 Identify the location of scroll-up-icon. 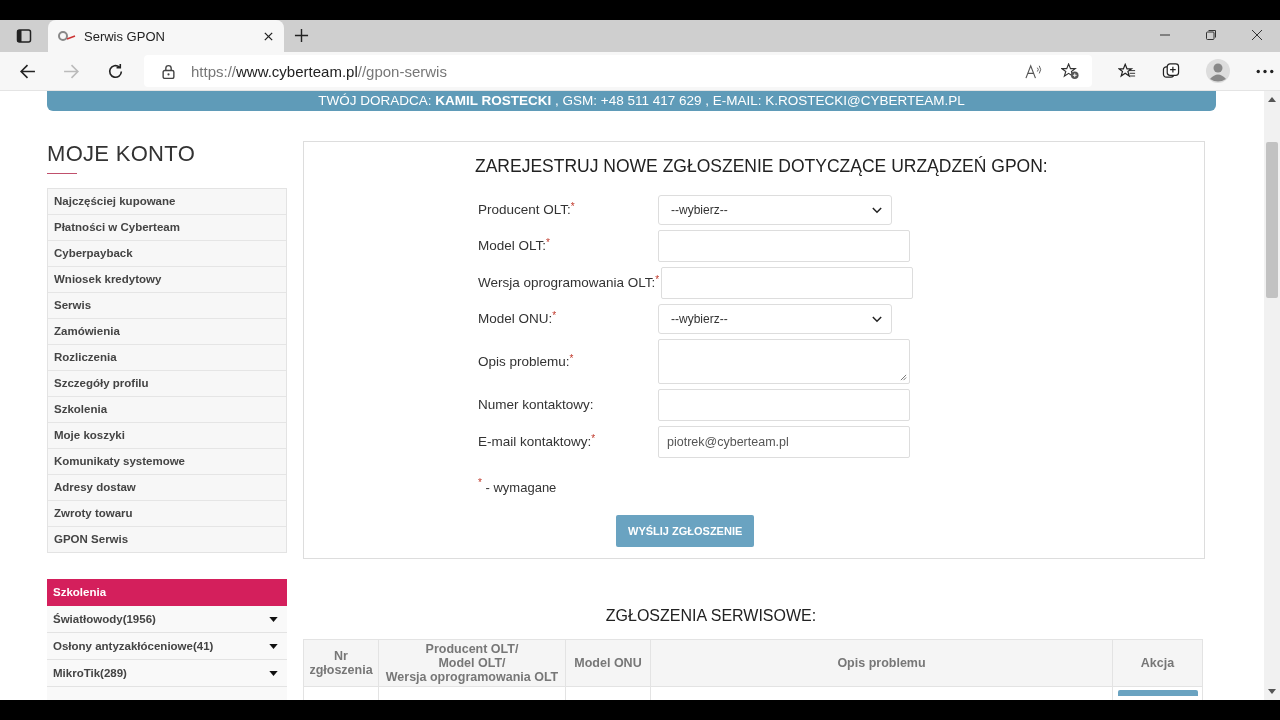
(1272, 99).